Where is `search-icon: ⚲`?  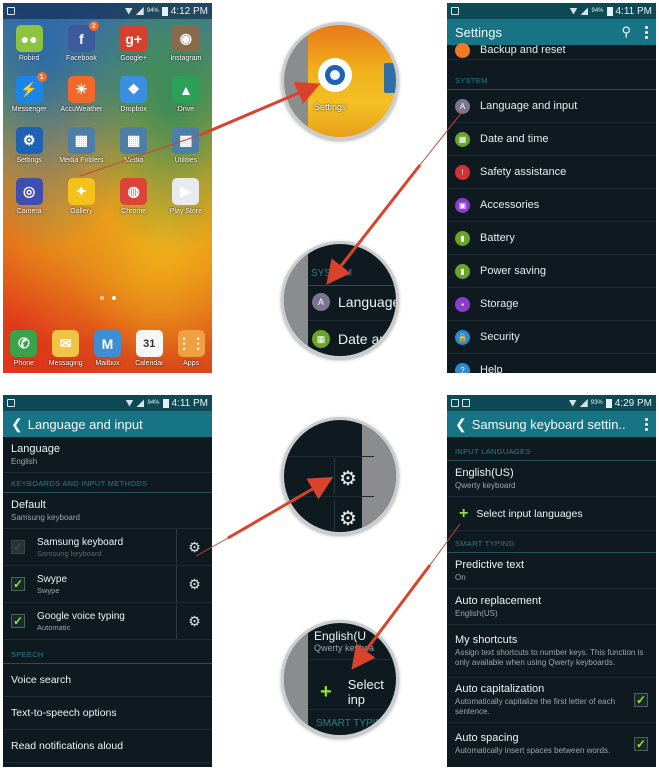
search-icon: ⚲ is located at coordinates (626, 32).